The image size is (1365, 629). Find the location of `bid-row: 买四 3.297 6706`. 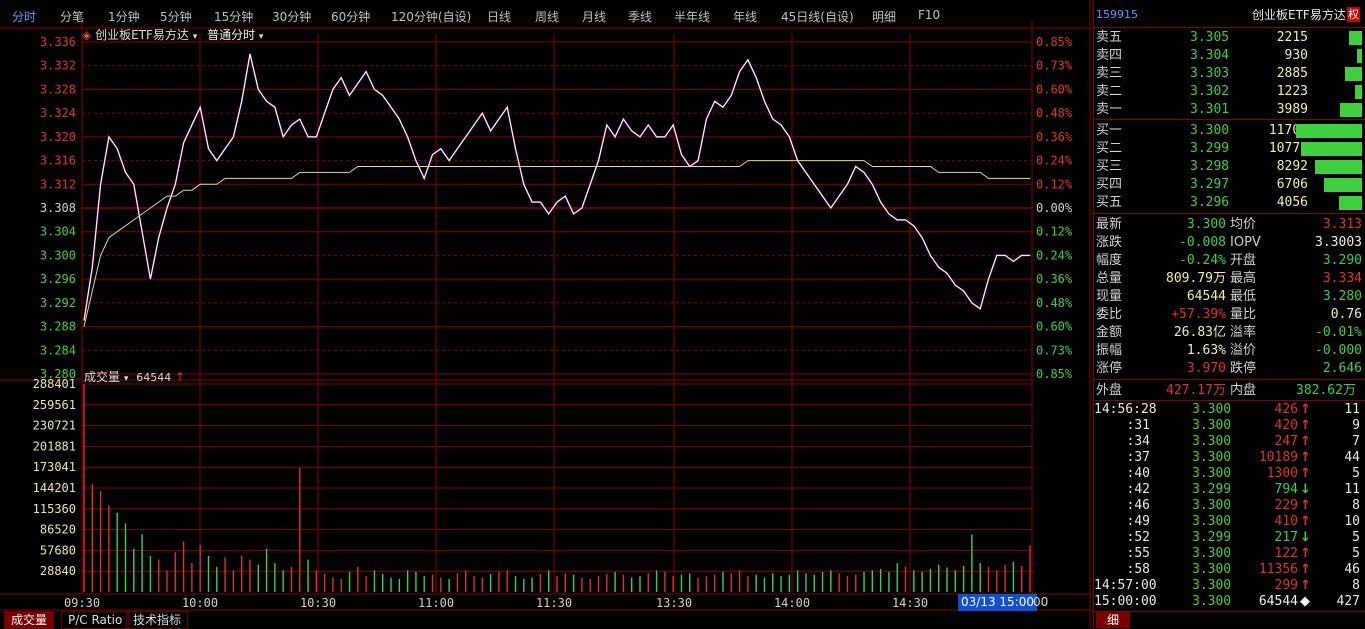

bid-row: 买四 3.297 6706 is located at coordinates (1229, 185).